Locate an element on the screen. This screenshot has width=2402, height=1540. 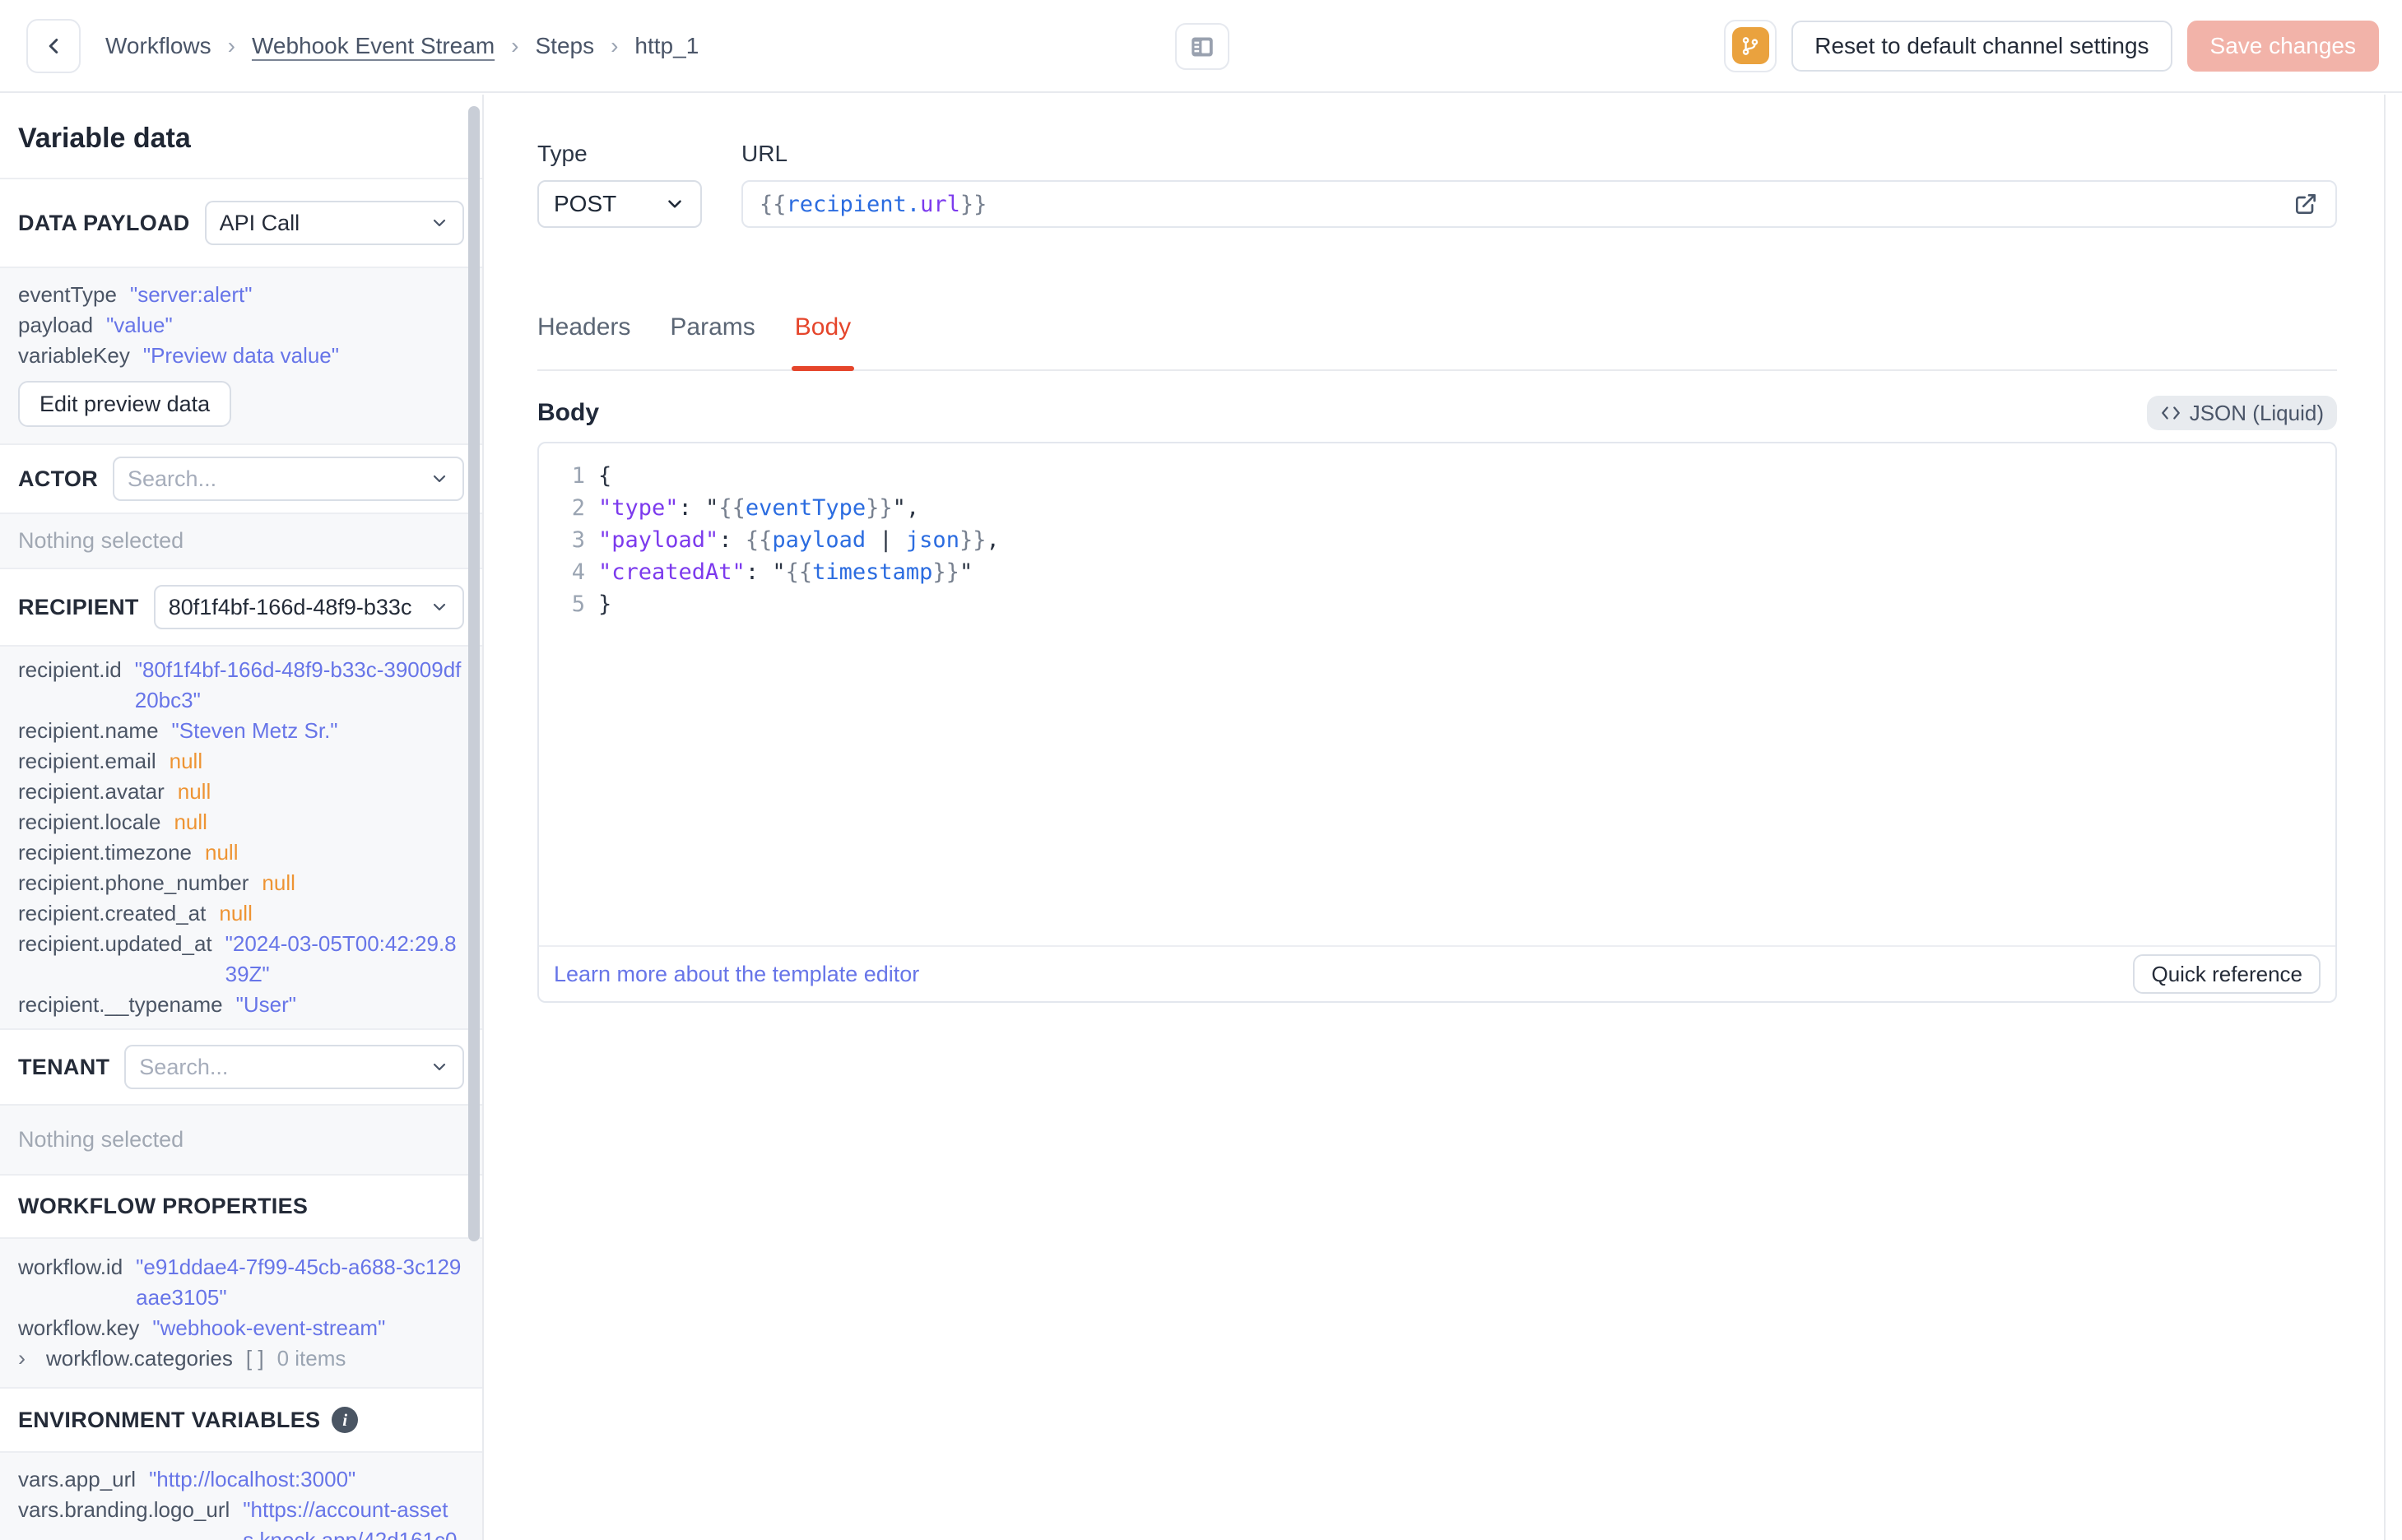
info-icon: i is located at coordinates (345, 1420).